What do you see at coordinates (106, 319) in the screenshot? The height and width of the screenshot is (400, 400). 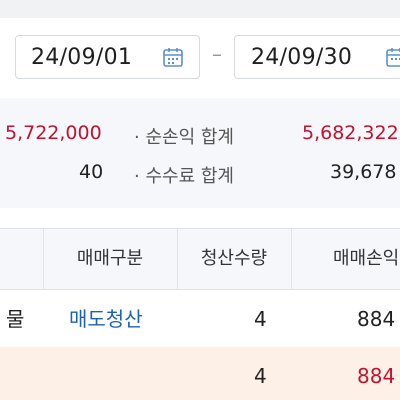 I see `cell-trade-type: 매도청산` at bounding box center [106, 319].